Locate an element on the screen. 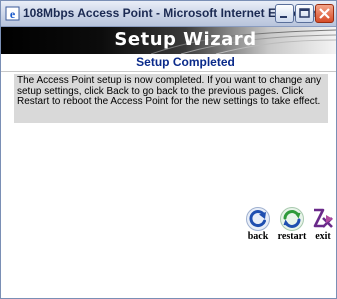 The width and height of the screenshot is (337, 299). maximize-button is located at coordinates (304, 13).